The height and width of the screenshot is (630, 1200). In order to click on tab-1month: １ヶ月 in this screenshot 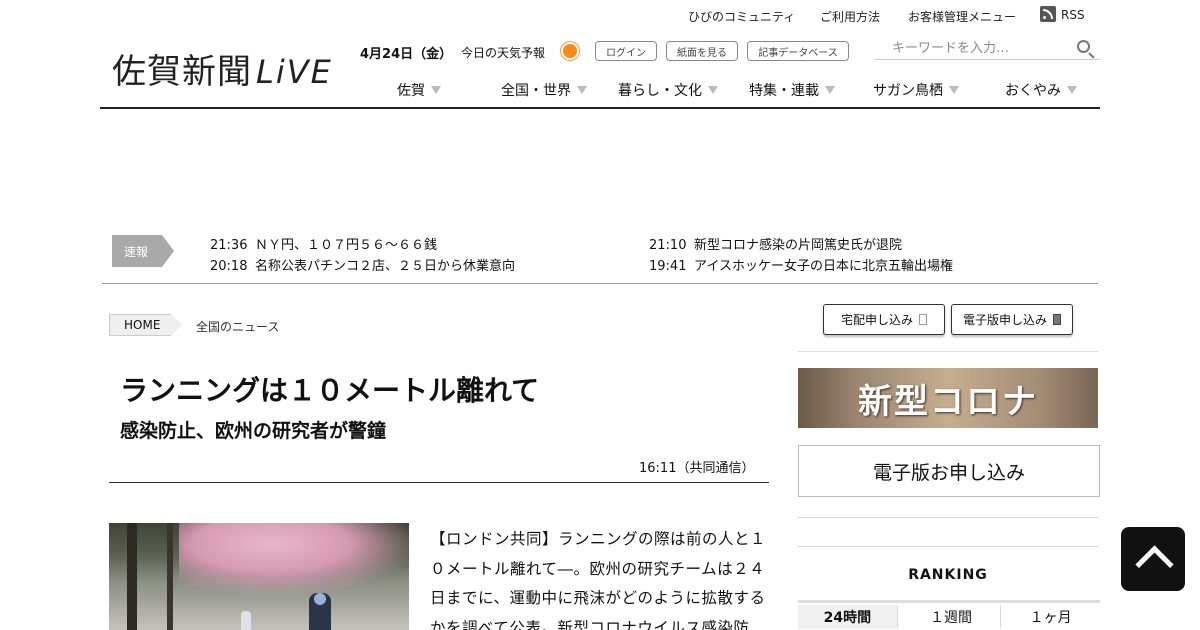, I will do `click(1050, 617)`.